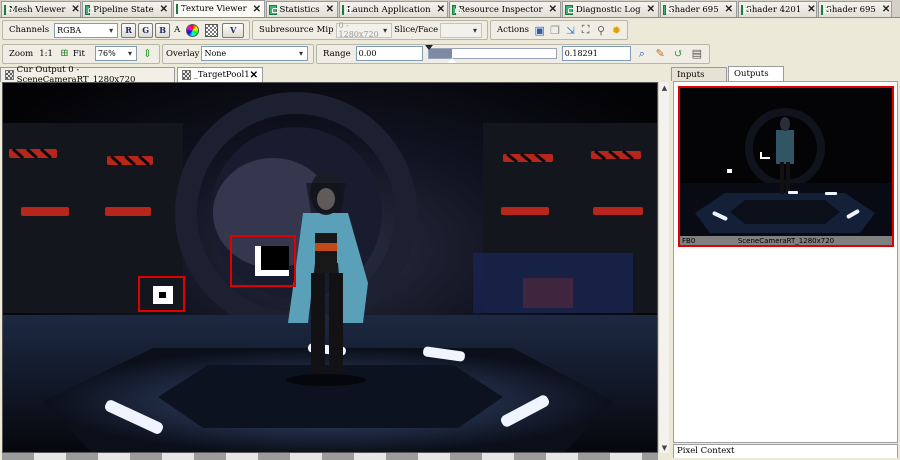 The height and width of the screenshot is (460, 900). Describe the element at coordinates (146, 30) in the screenshot. I see `green-channel-button: G` at that location.